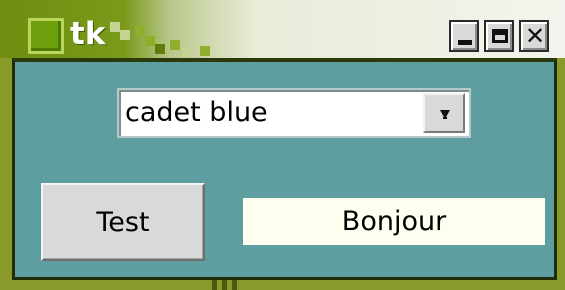 Image resolution: width=565 pixels, height=290 pixels. What do you see at coordinates (394, 221) in the screenshot?
I see `output-label: Bonjour` at bounding box center [394, 221].